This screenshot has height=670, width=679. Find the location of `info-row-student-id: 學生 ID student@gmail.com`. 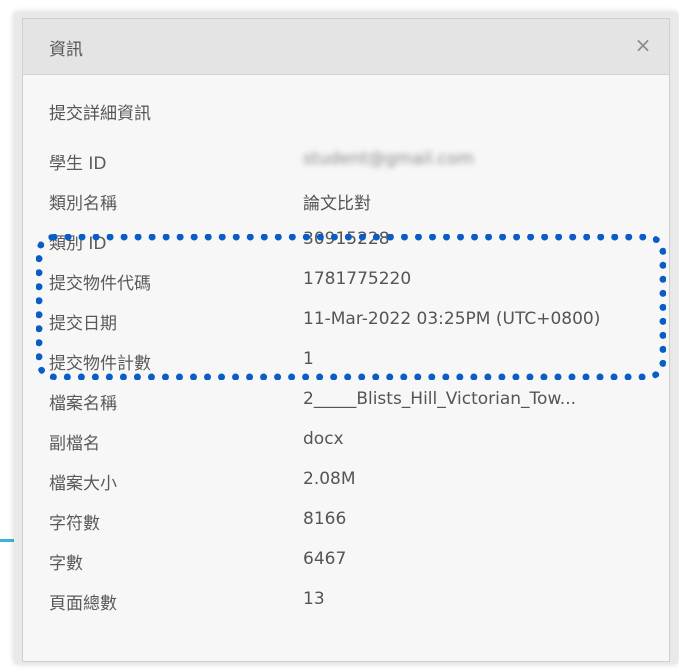

info-row-student-id: 學生 ID student@gmail.com is located at coordinates (354, 162).